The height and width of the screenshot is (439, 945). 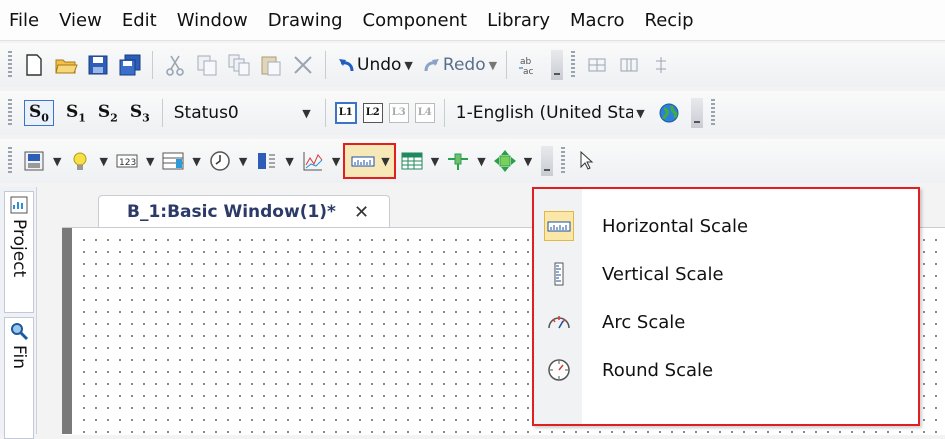 I want to click on menu-edit: Edit, so click(x=139, y=20).